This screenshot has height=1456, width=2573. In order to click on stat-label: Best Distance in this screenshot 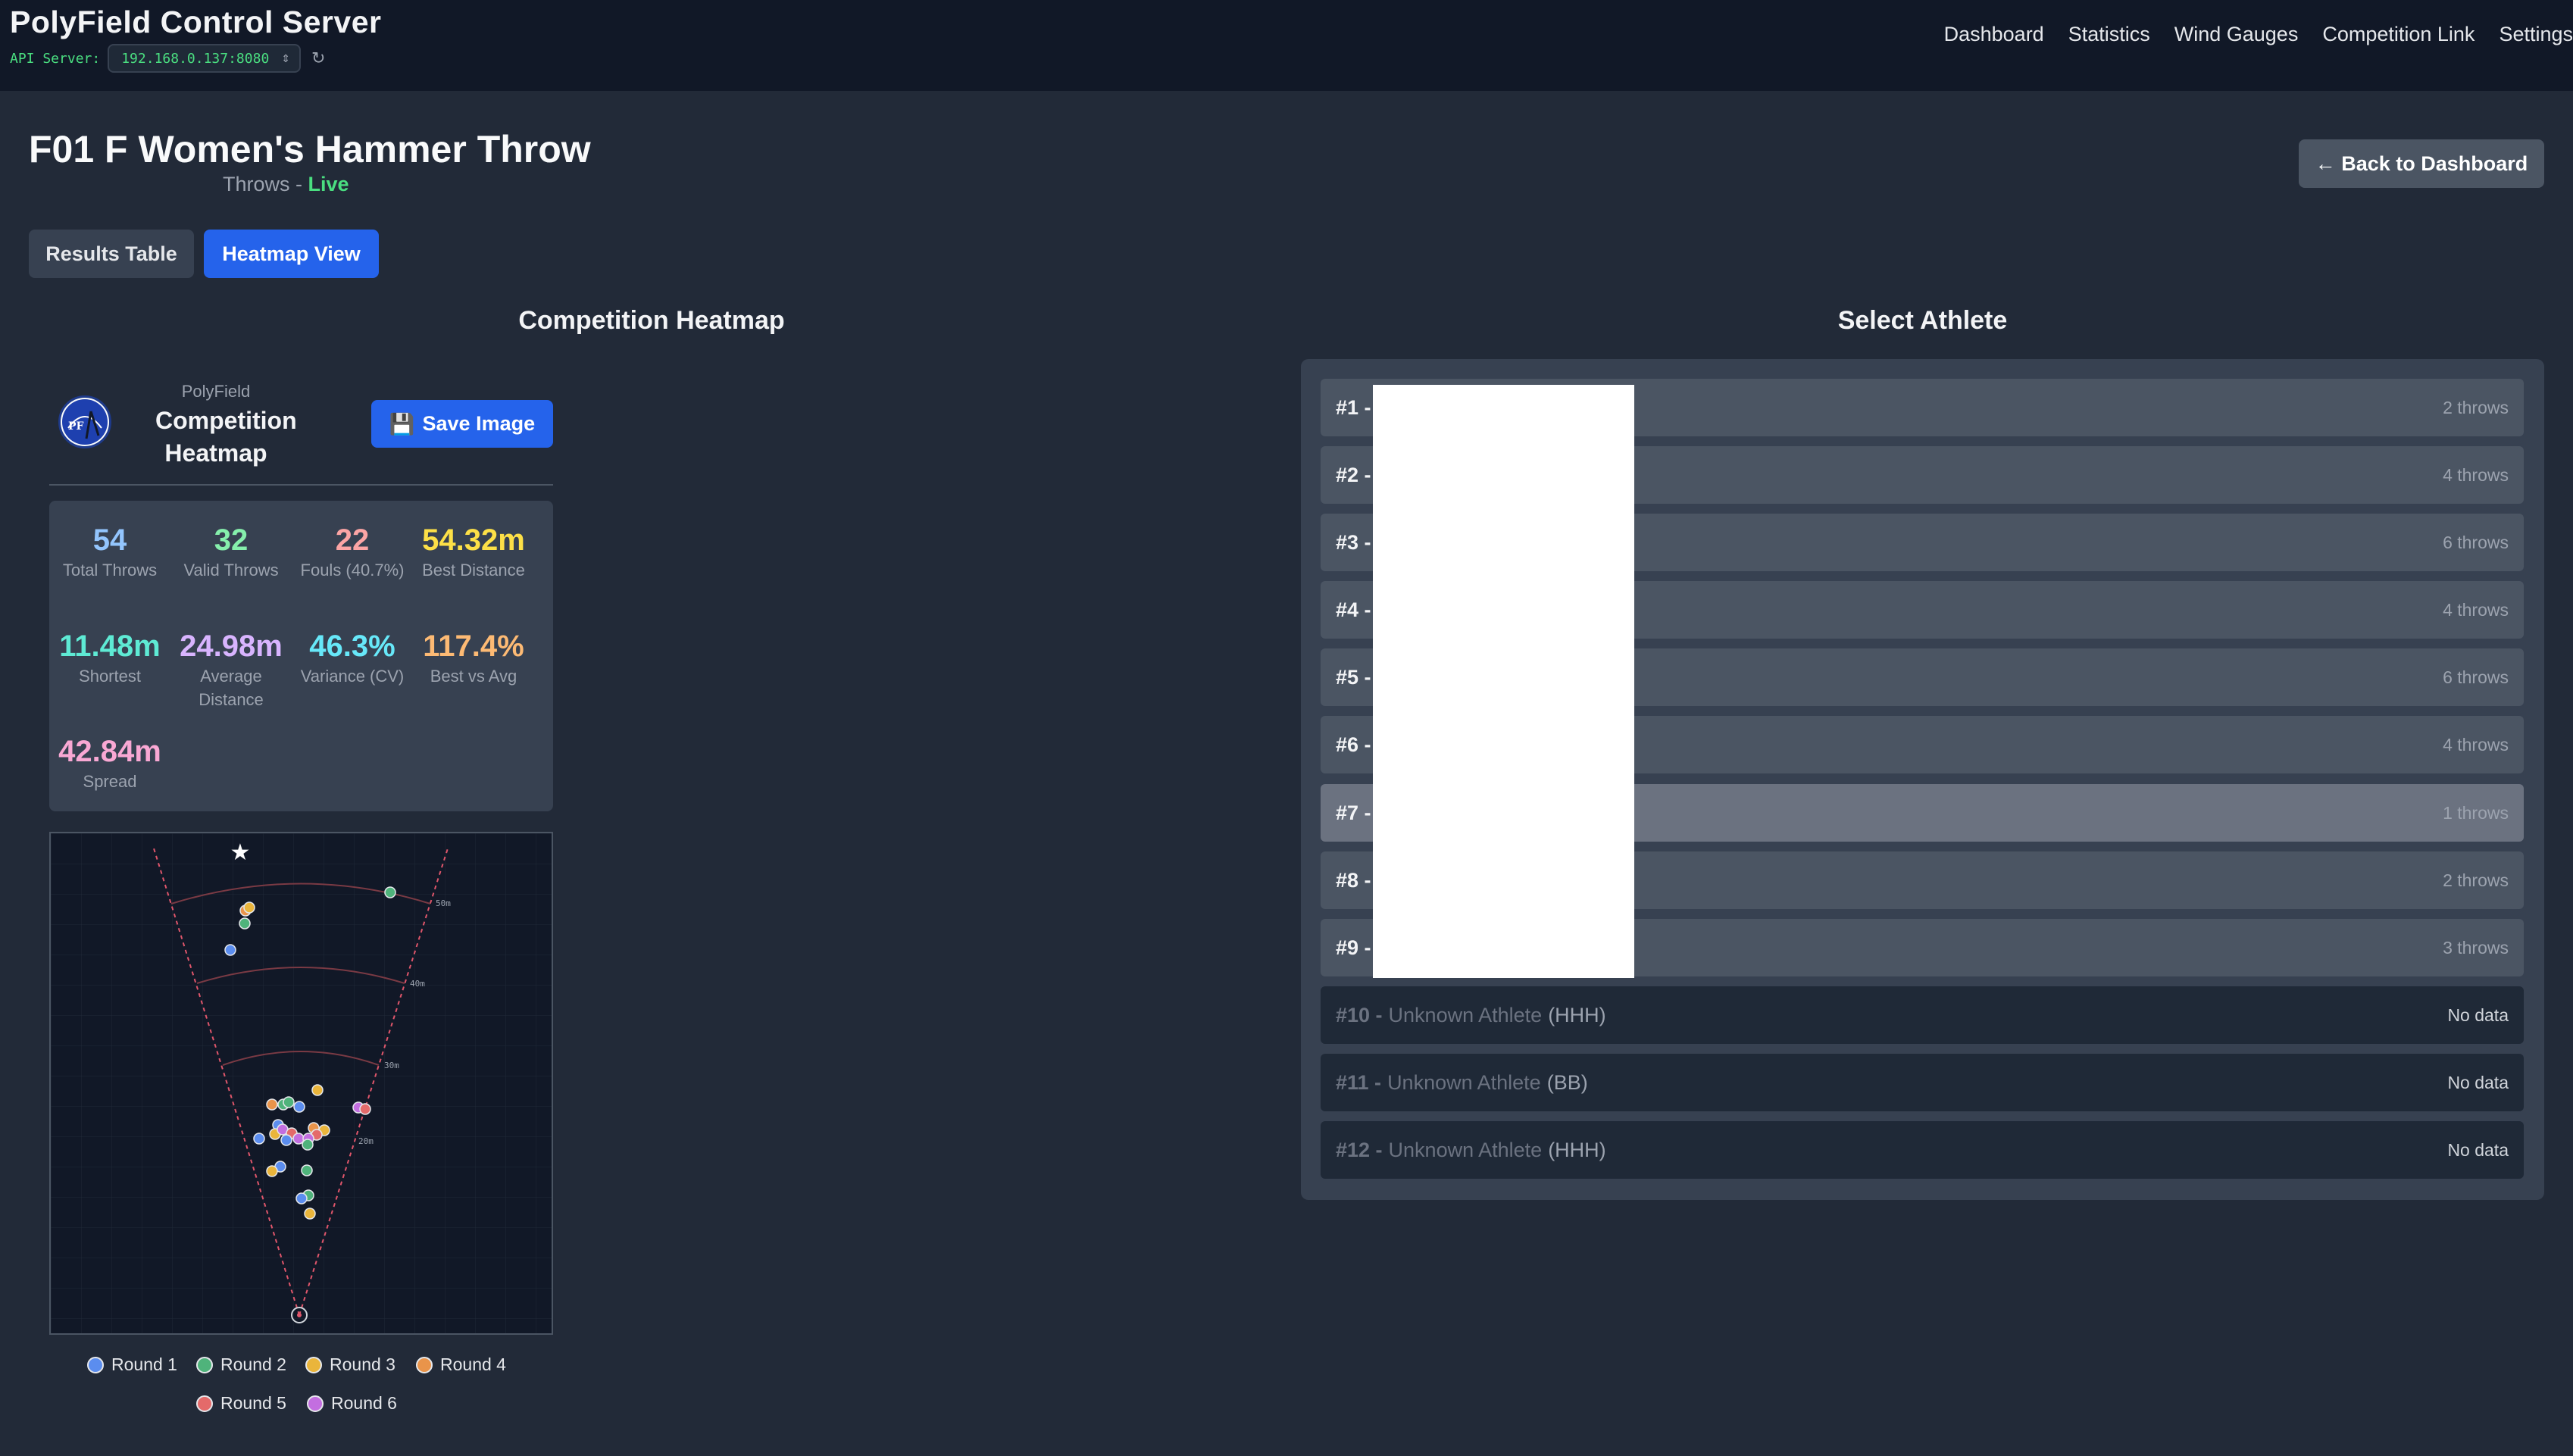, I will do `click(474, 570)`.